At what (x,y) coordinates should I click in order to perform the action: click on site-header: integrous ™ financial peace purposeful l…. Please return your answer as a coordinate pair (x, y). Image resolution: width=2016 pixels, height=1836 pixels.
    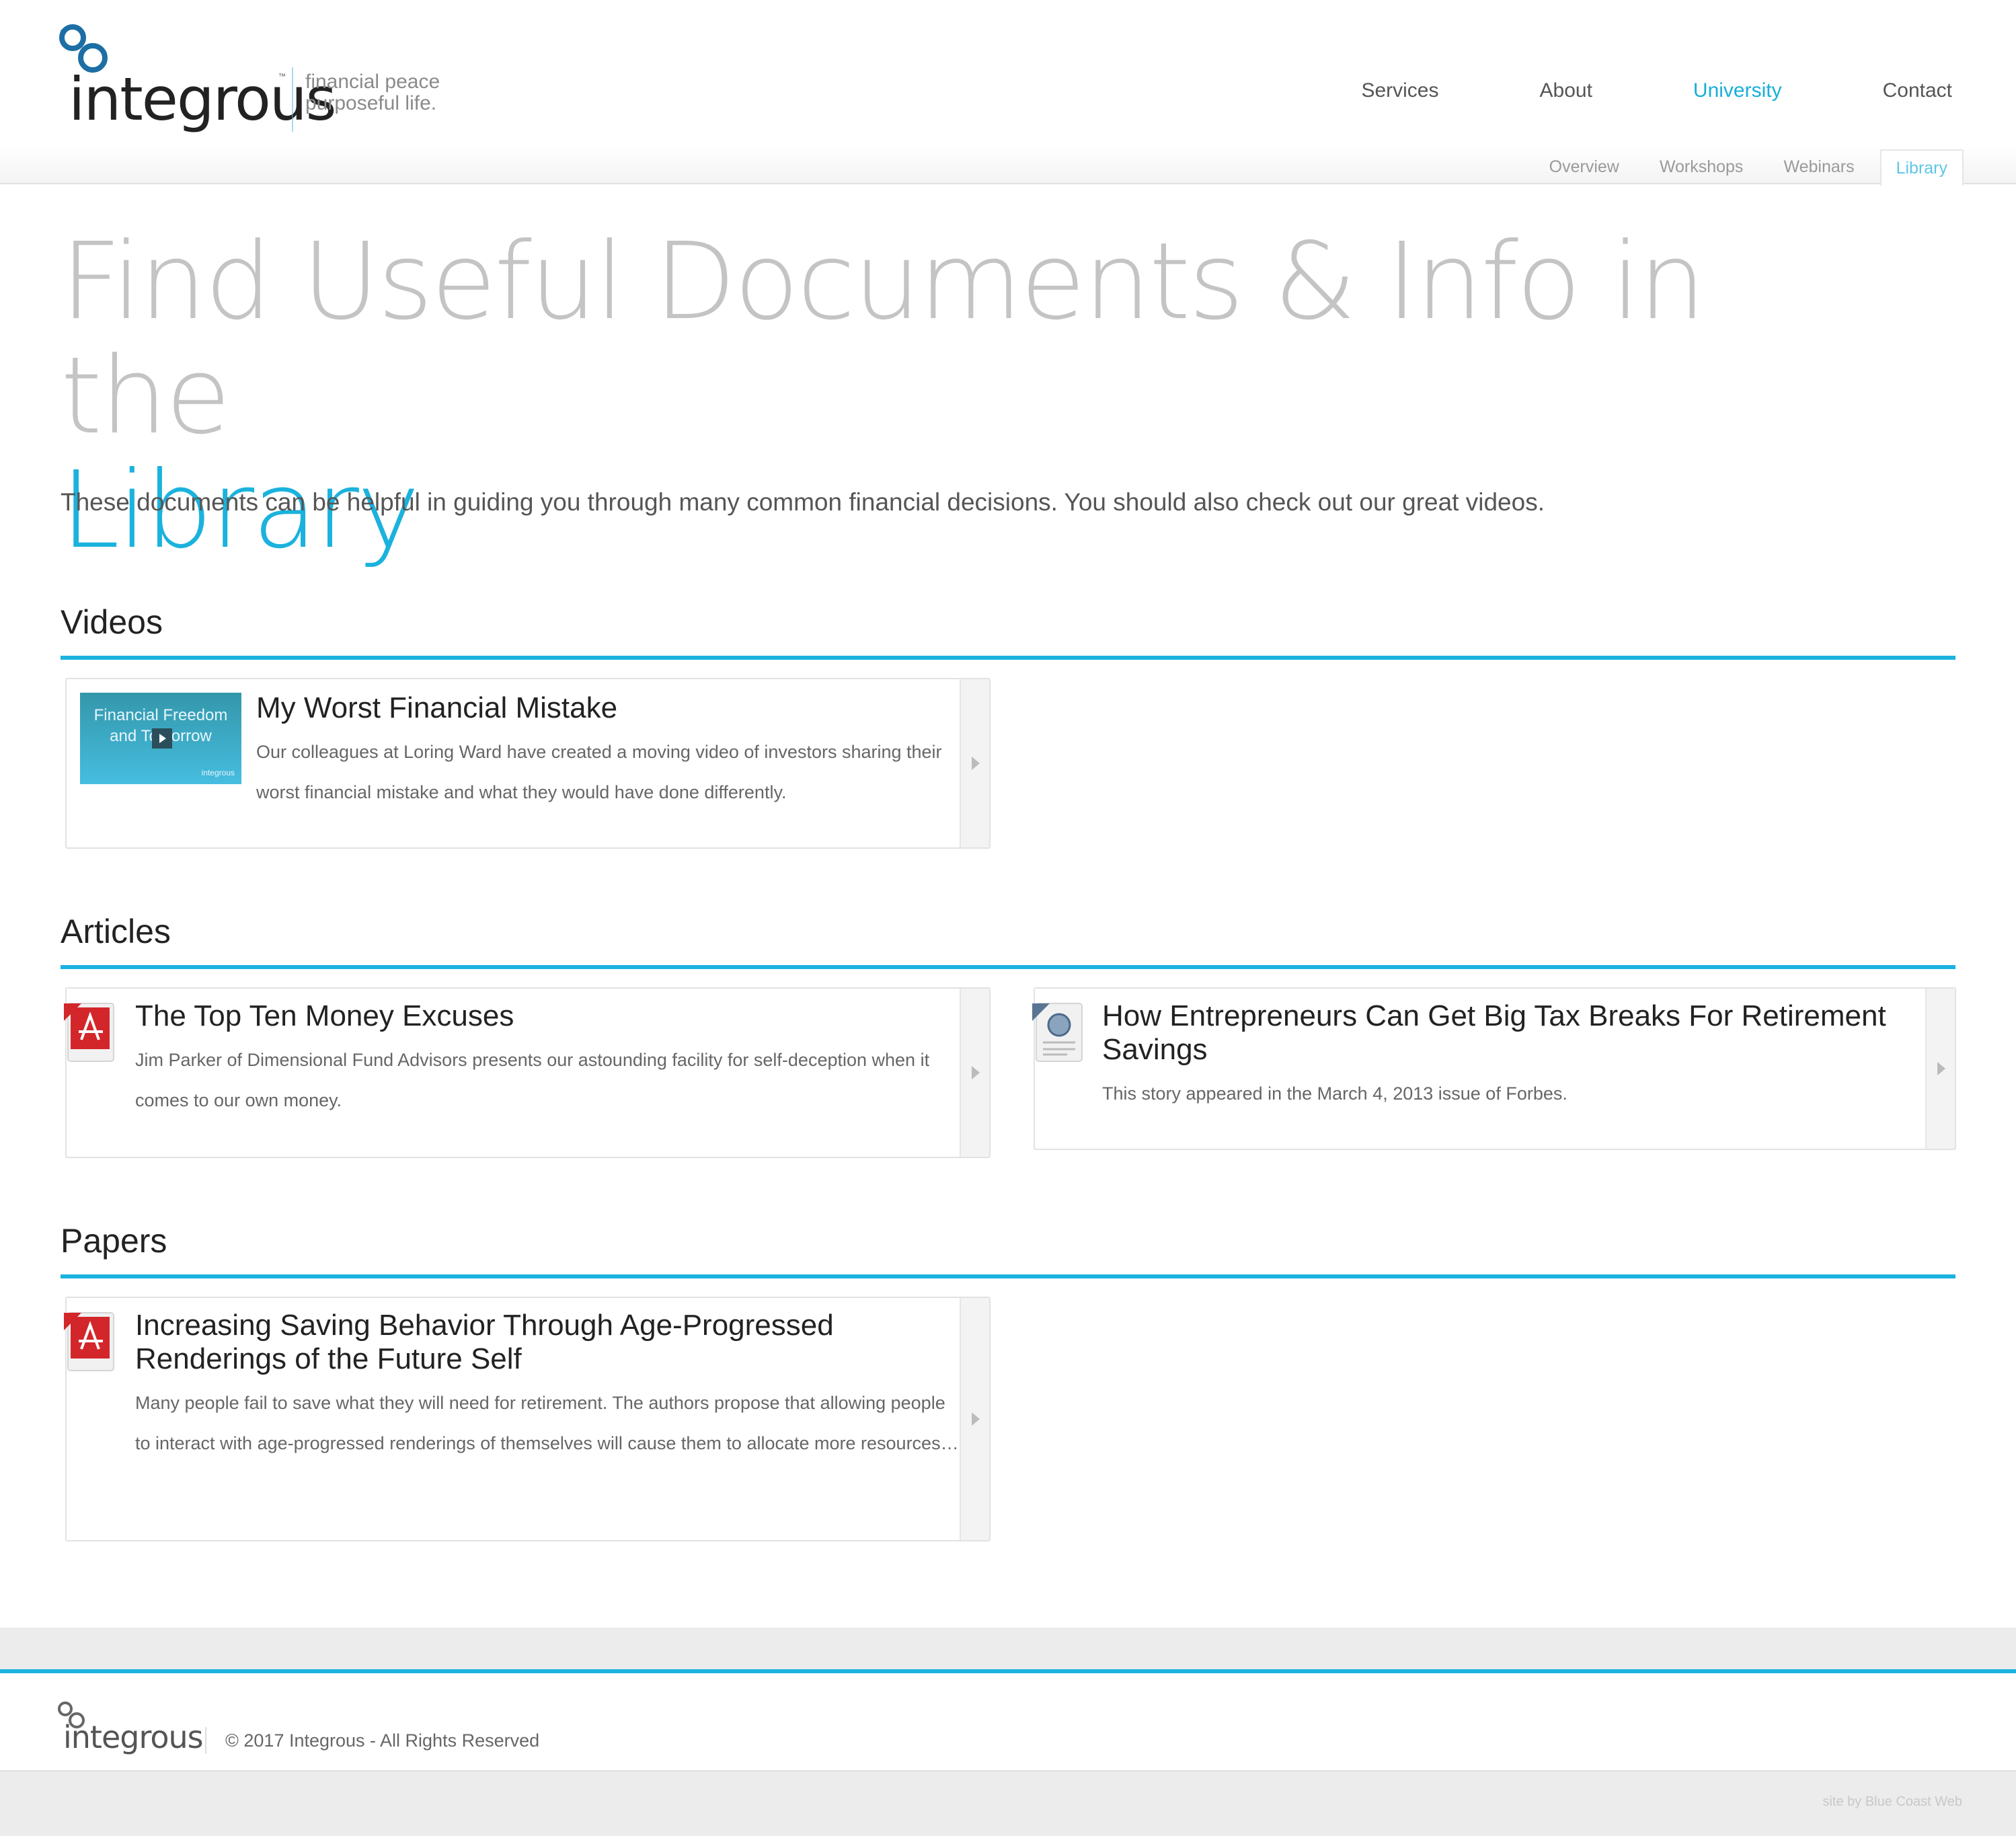
    Looking at the image, I should click on (1008, 93).